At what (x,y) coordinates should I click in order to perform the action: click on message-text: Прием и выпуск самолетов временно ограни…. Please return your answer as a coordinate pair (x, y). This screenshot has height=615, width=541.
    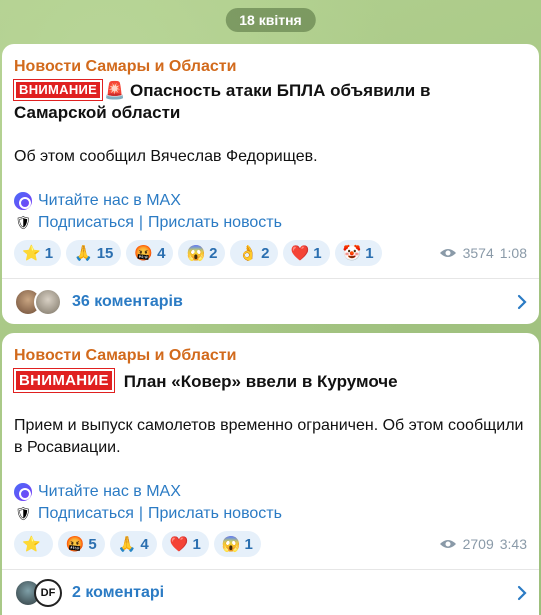
    Looking at the image, I should click on (269, 436).